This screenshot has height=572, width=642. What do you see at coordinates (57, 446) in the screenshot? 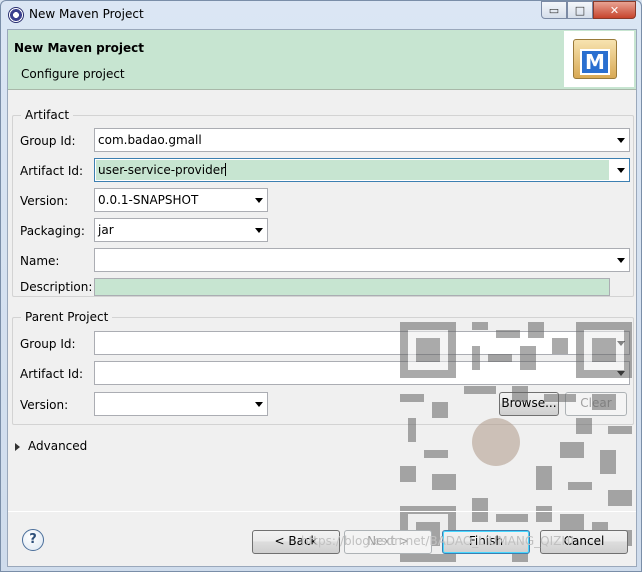
I see `advanced-toggle: Advanced` at bounding box center [57, 446].